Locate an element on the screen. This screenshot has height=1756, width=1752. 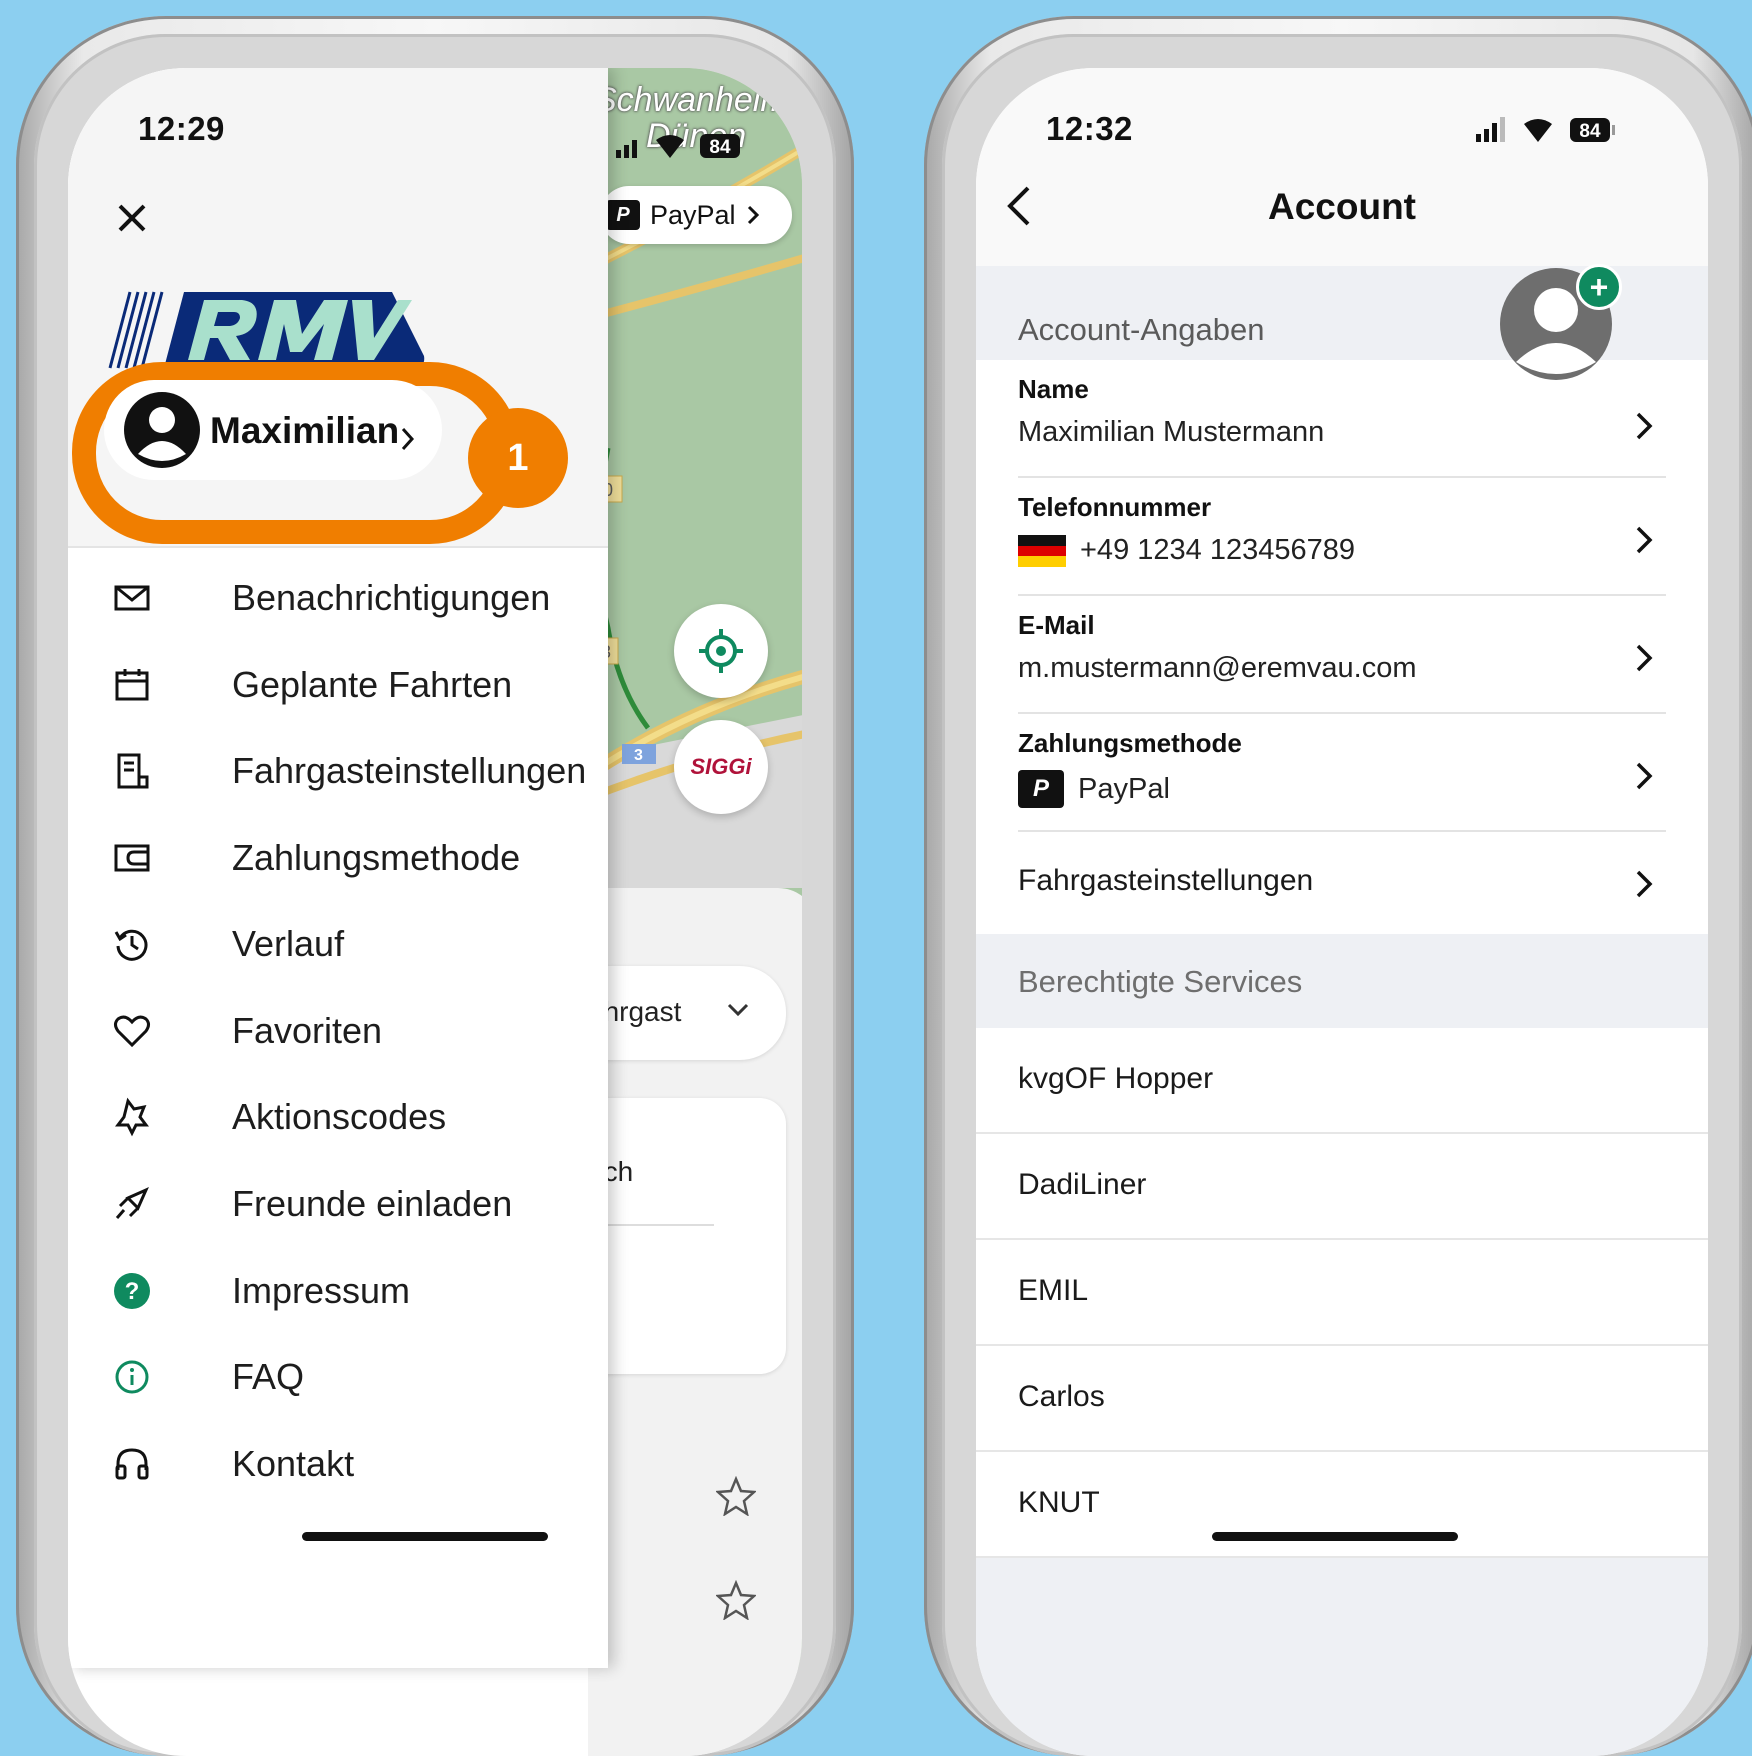
service-row: kvgOF Hopper is located at coordinates (1342, 1081).